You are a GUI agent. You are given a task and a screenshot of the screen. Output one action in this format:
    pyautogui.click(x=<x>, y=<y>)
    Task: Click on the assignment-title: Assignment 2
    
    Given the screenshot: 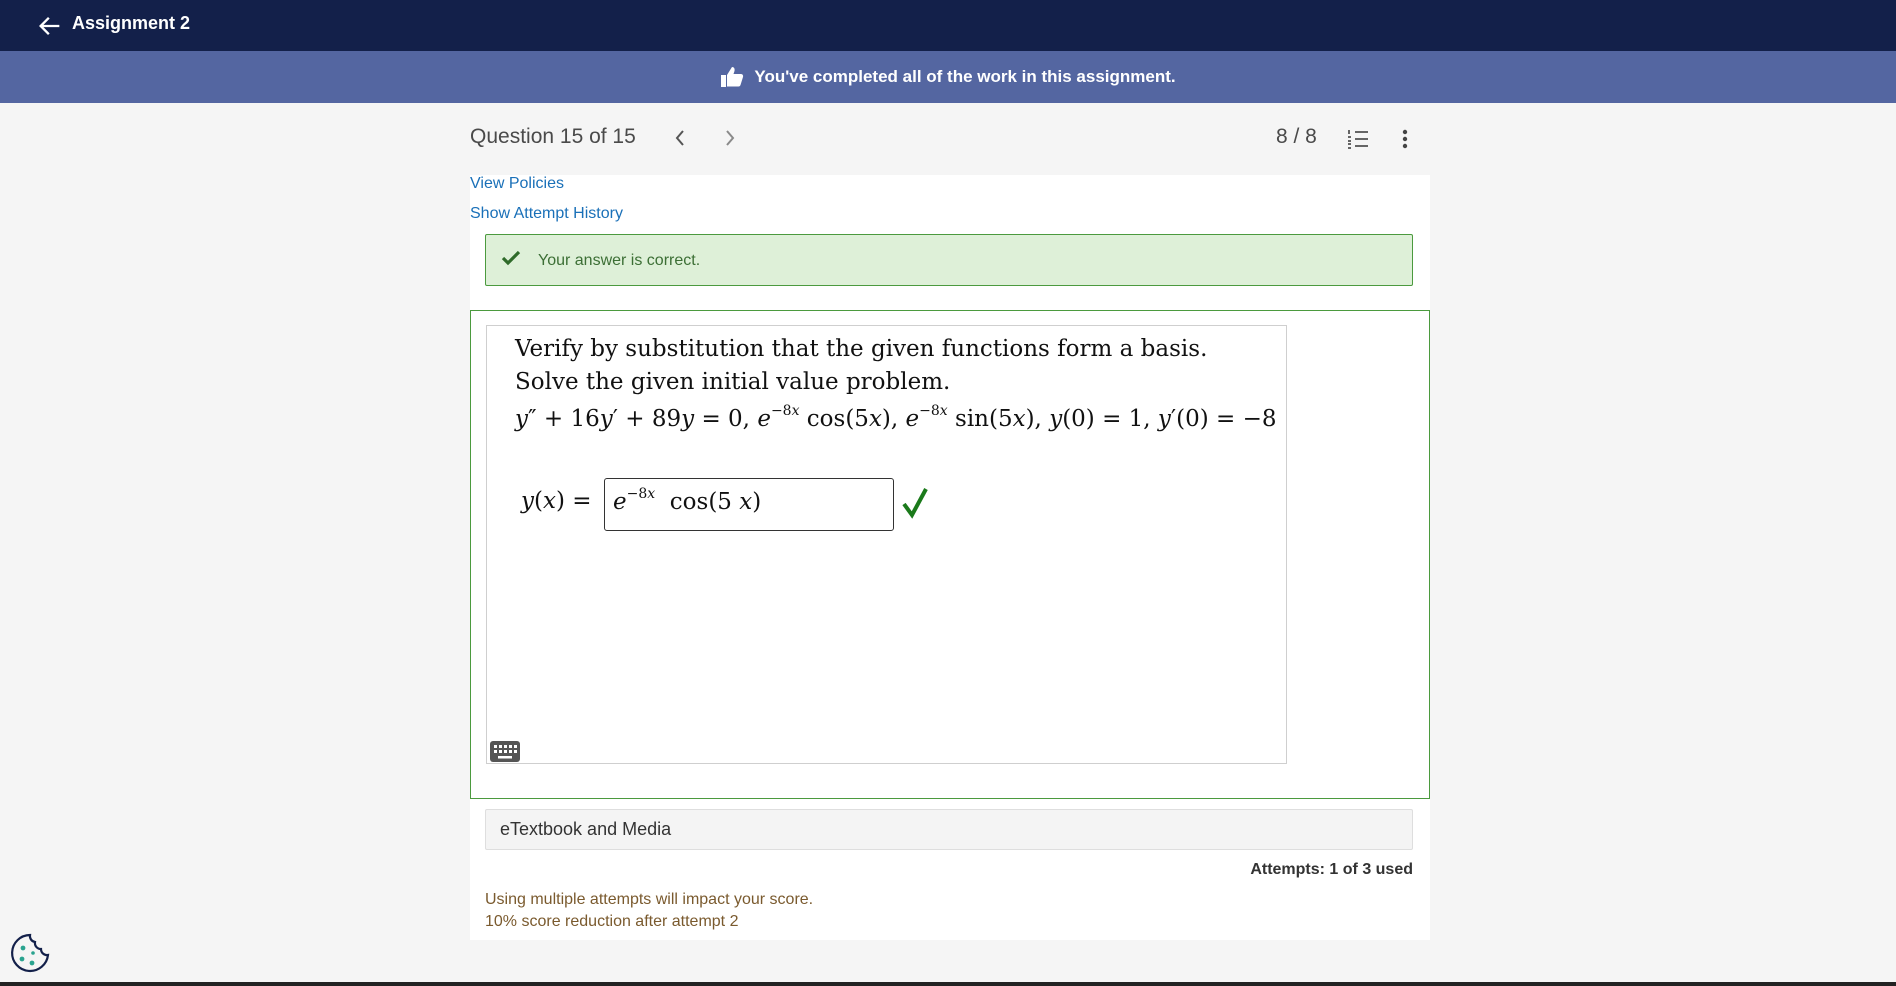 What is the action you would take?
    pyautogui.click(x=131, y=23)
    